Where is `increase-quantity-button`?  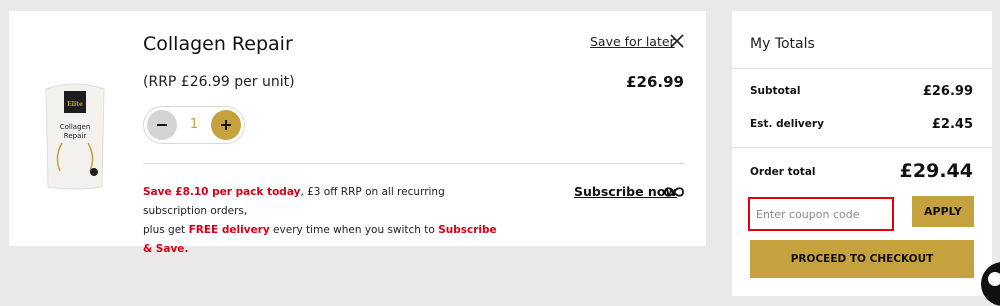
increase-quantity-button is located at coordinates (226, 125).